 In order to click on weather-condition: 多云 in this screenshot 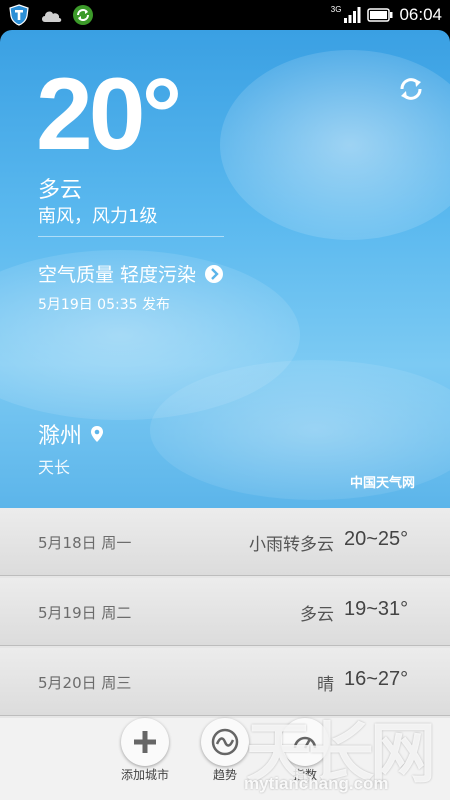, I will do `click(60, 190)`.